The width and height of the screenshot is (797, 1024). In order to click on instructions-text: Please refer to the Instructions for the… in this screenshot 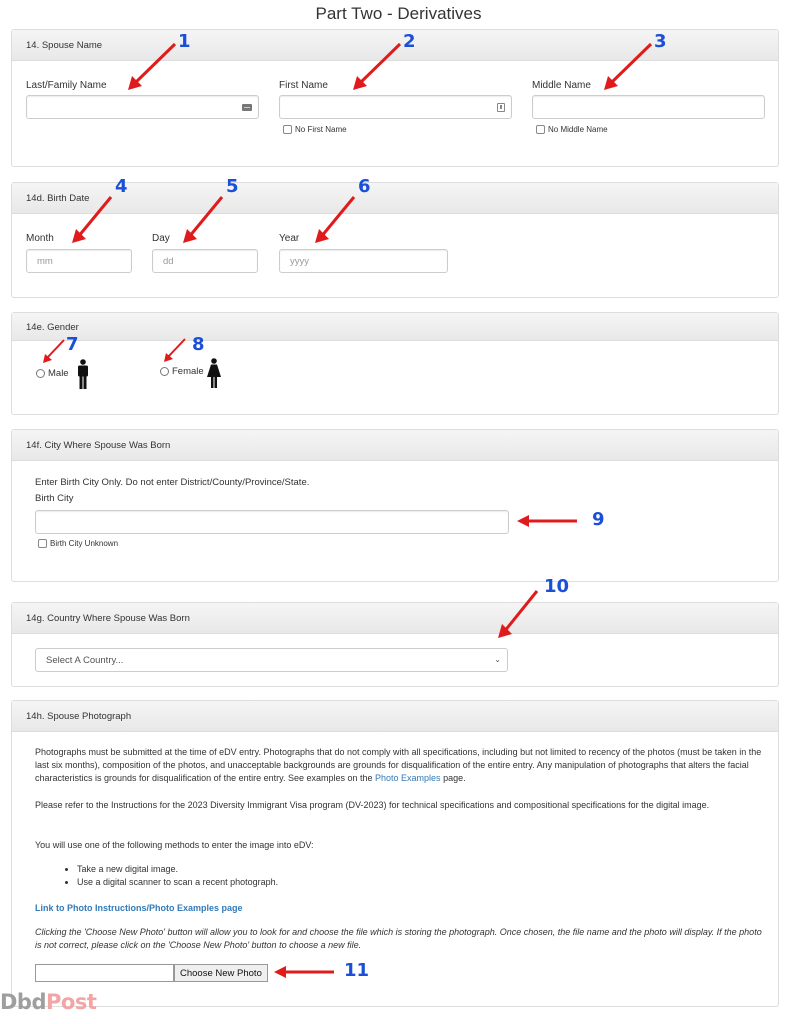, I will do `click(372, 805)`.